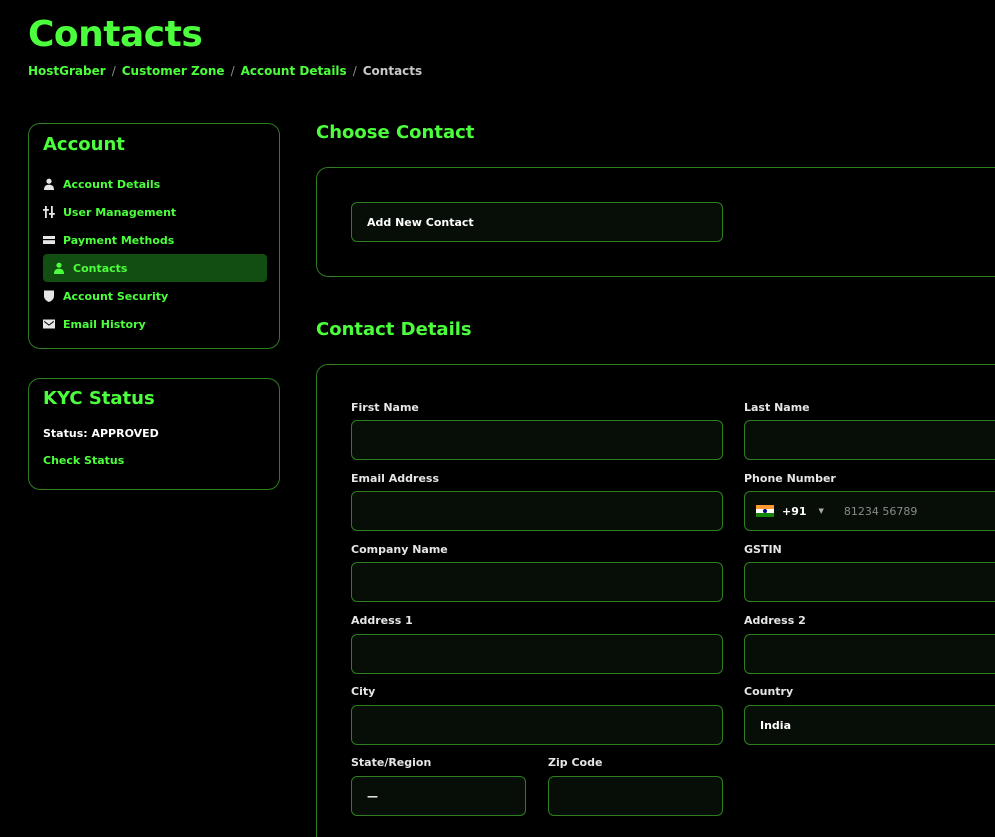 Image resolution: width=995 pixels, height=837 pixels. I want to click on address2-input, so click(869, 654).